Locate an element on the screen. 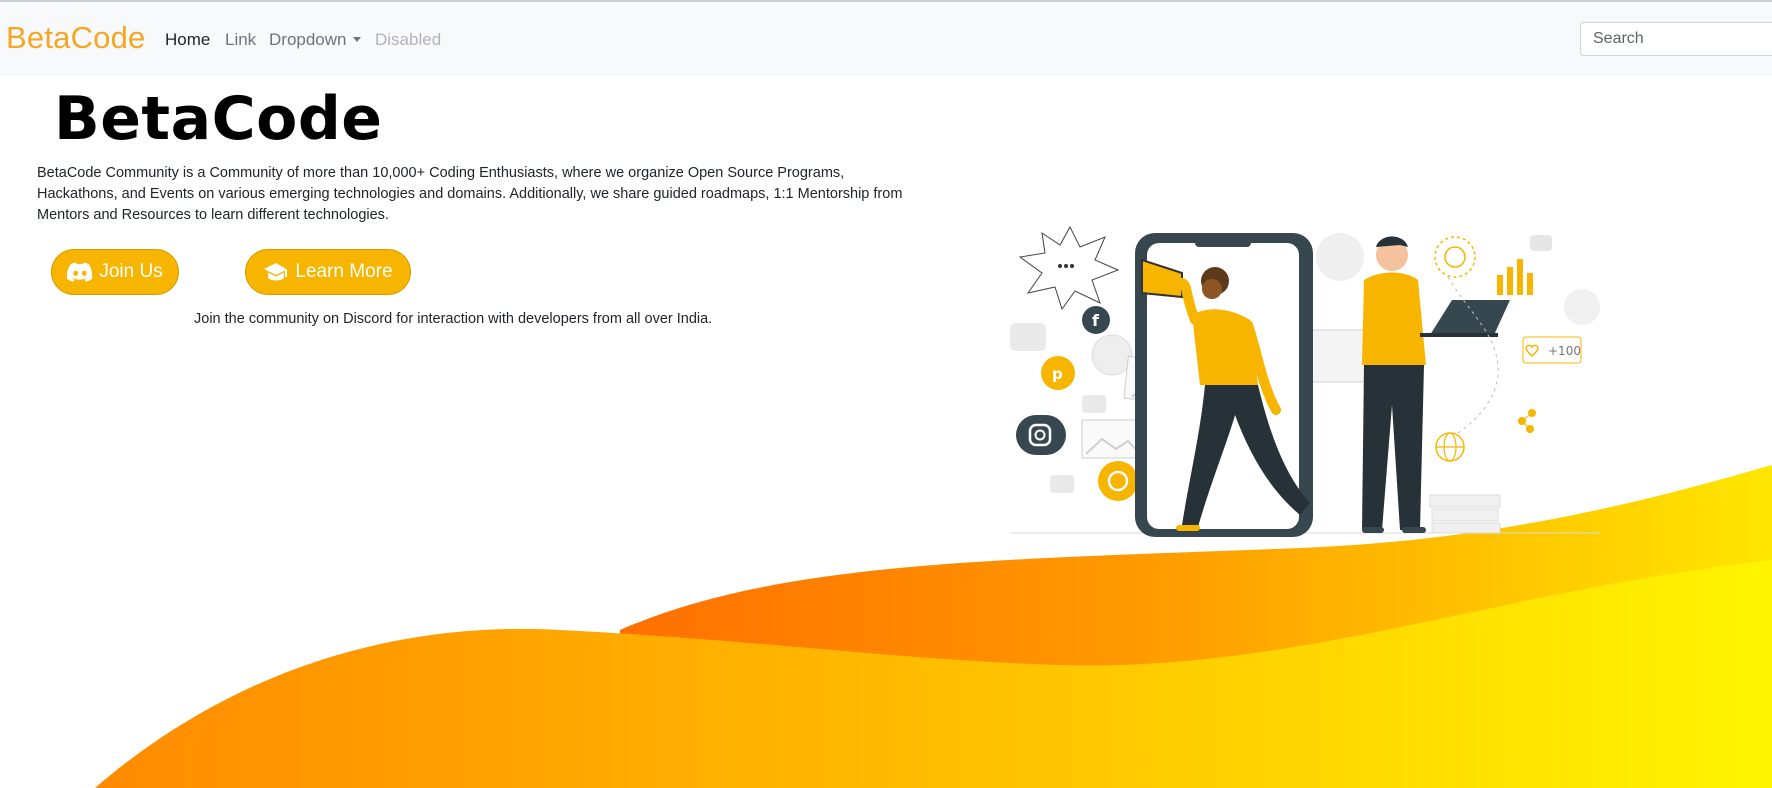 The height and width of the screenshot is (788, 1772). share-icon is located at coordinates (1527, 421).